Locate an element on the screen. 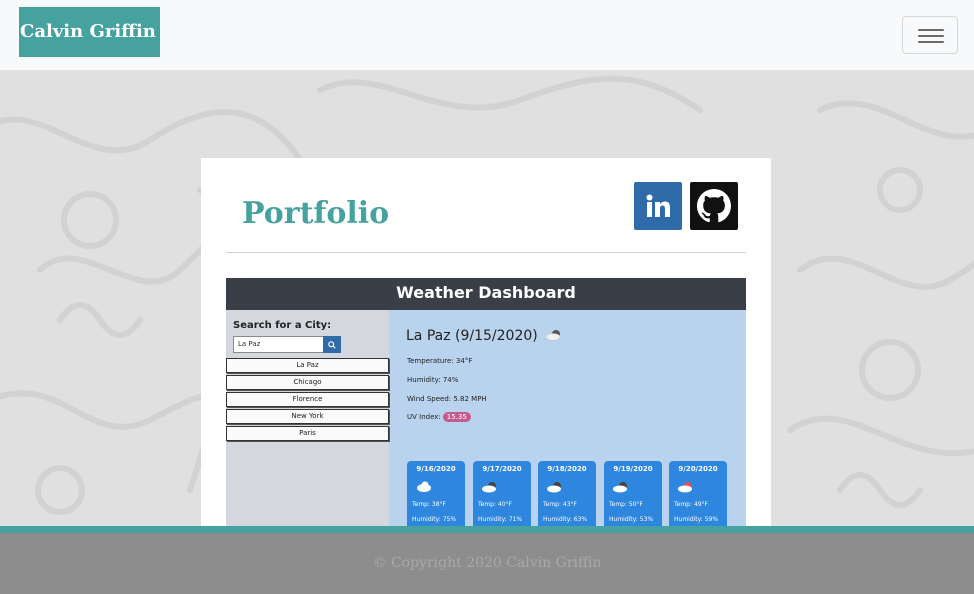 This screenshot has width=974, height=594. menu-toggle-button is located at coordinates (930, 35).